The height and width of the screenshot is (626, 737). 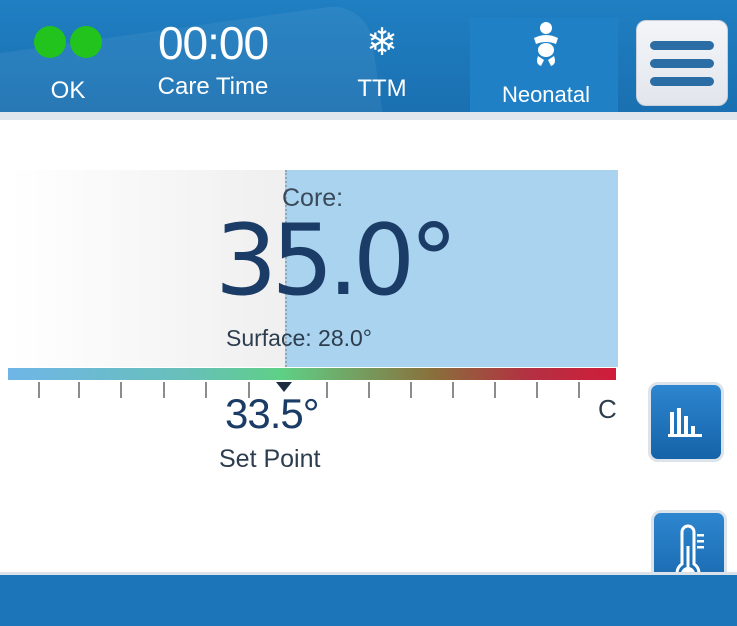 I want to click on baby-icon, so click(x=546, y=45).